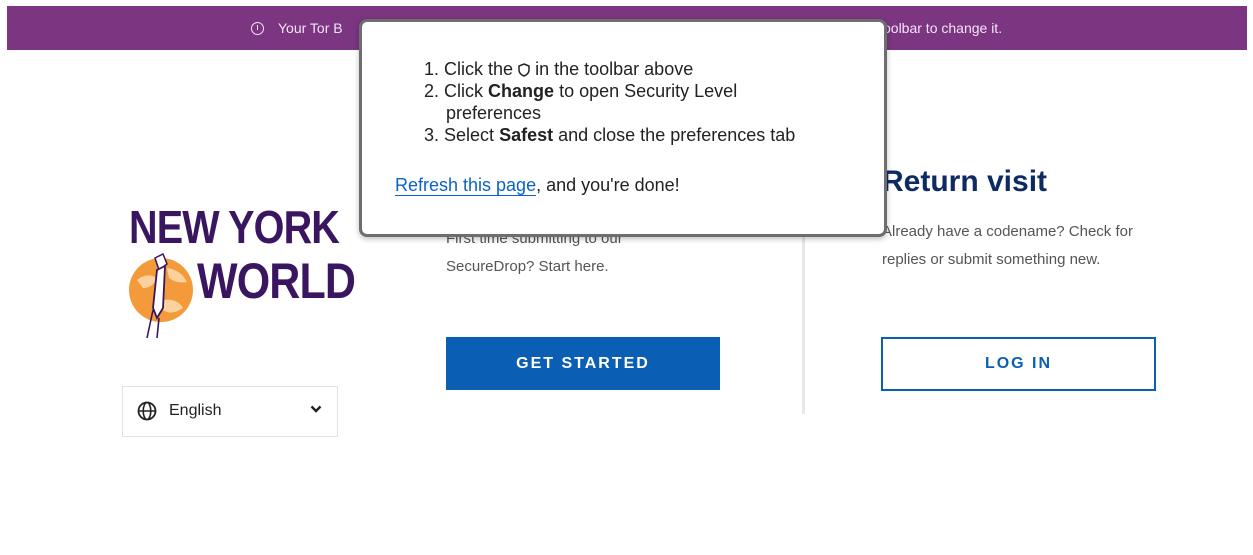 Image resolution: width=1253 pixels, height=555 pixels. Describe the element at coordinates (432, 135) in the screenshot. I see `step-3-number: 3.` at that location.